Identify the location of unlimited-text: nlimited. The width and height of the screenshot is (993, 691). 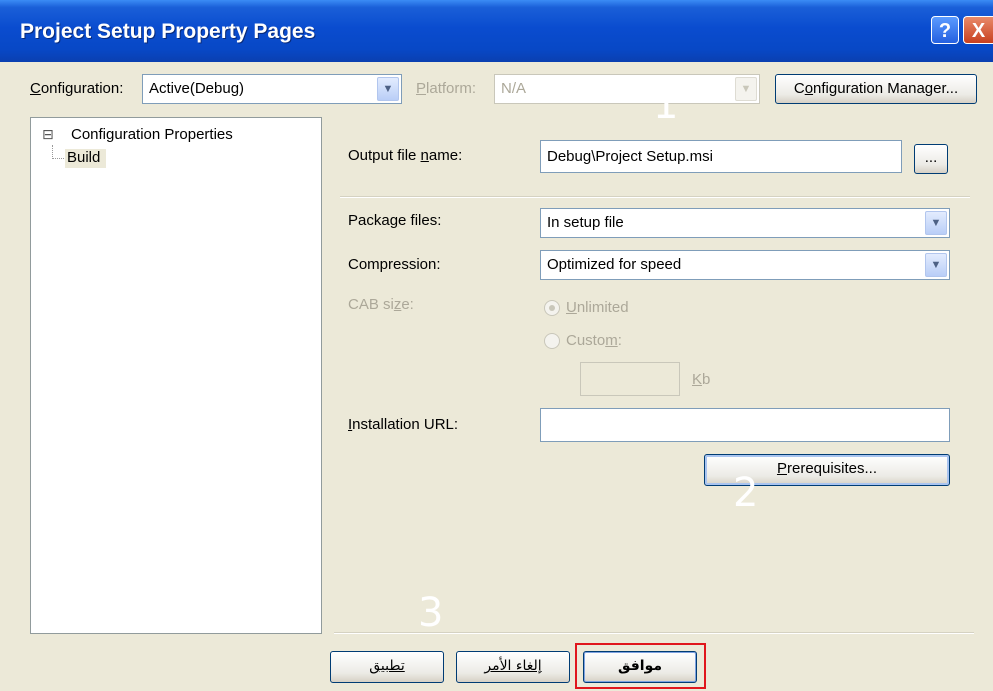
(602, 307).